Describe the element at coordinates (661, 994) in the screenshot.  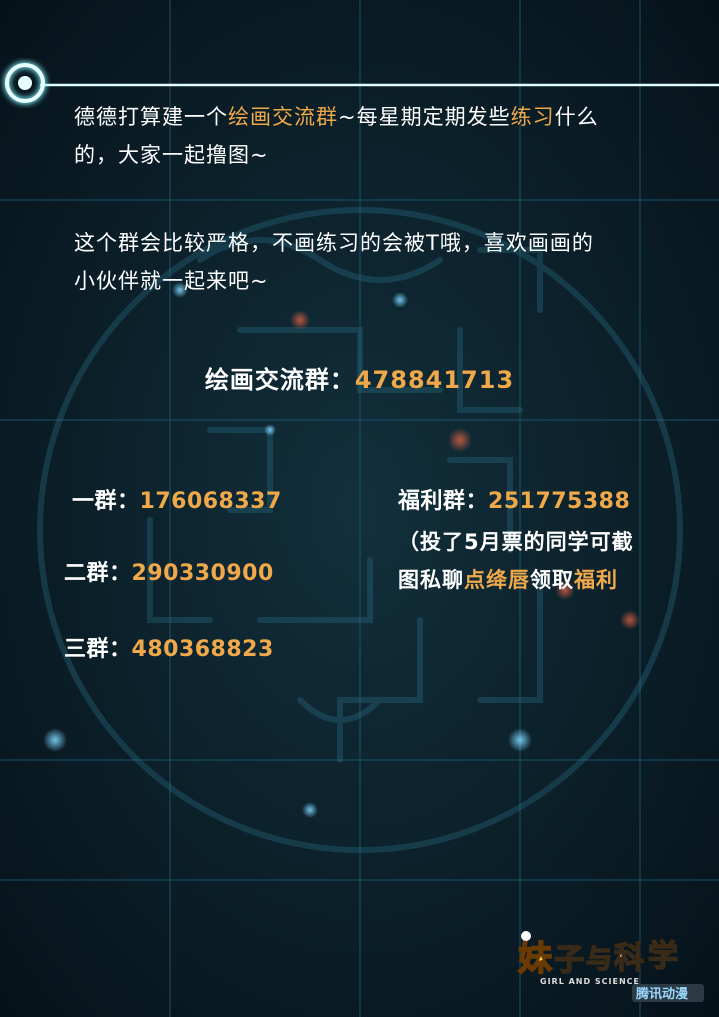
I see `svg-text: 腾讯动漫` at that location.